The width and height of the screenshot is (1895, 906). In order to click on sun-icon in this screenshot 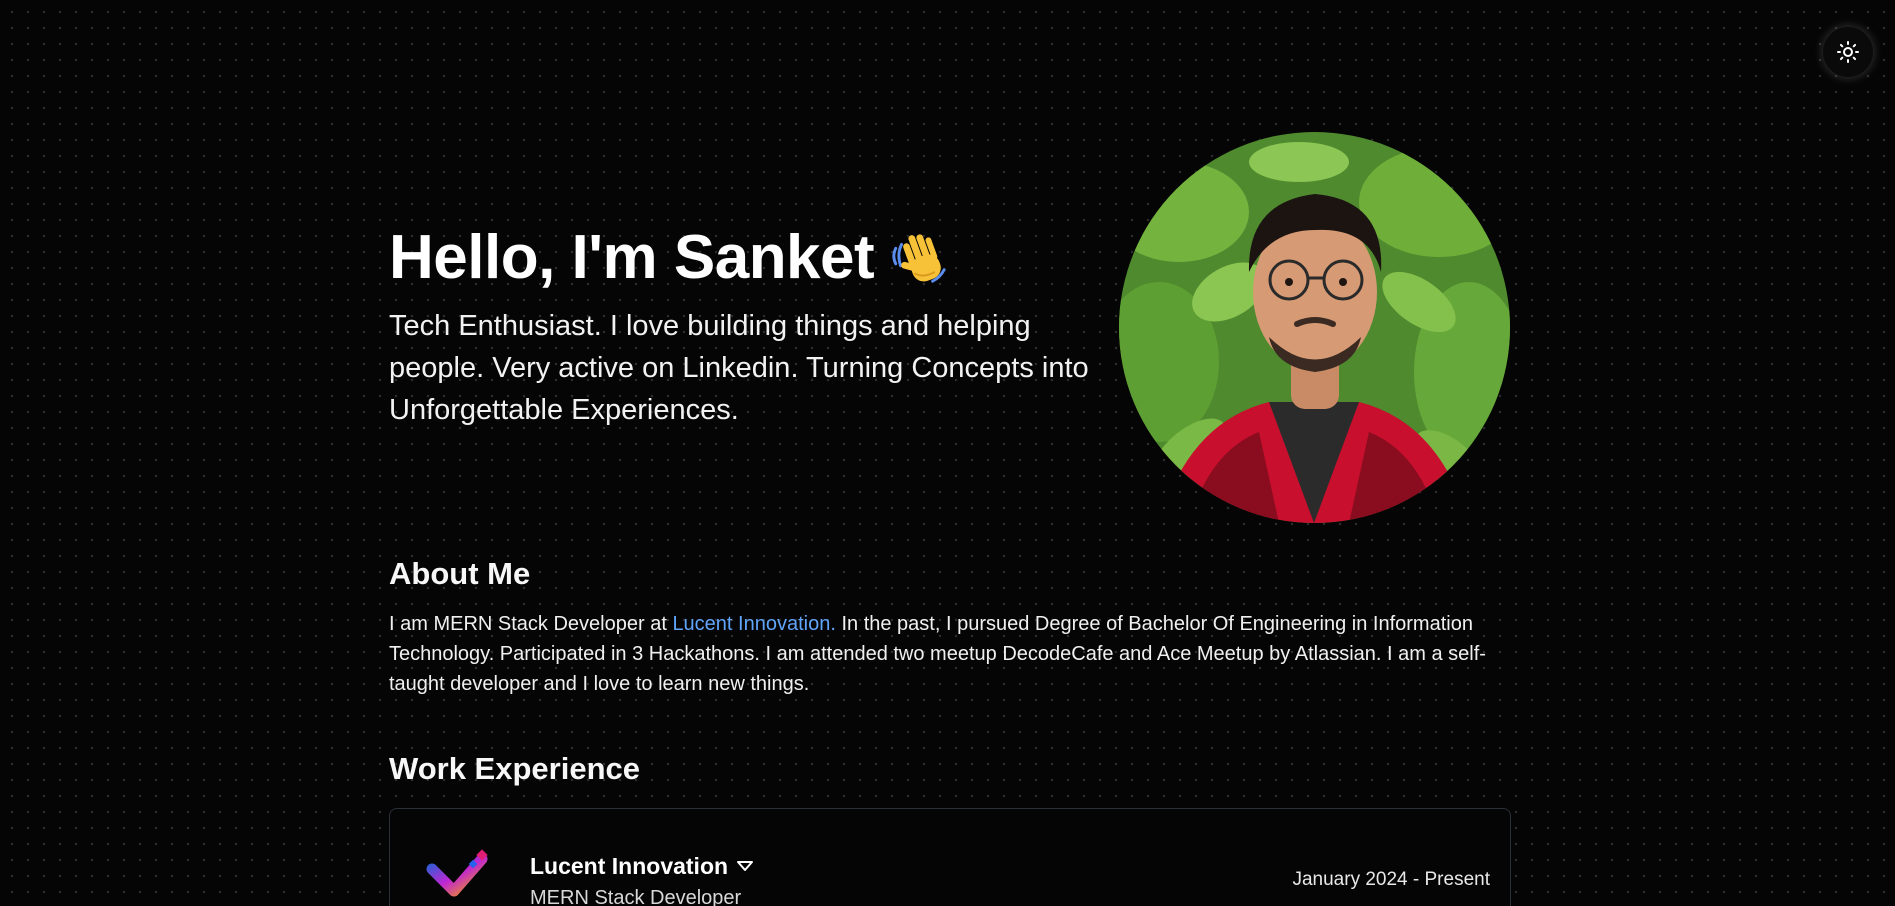, I will do `click(1848, 52)`.